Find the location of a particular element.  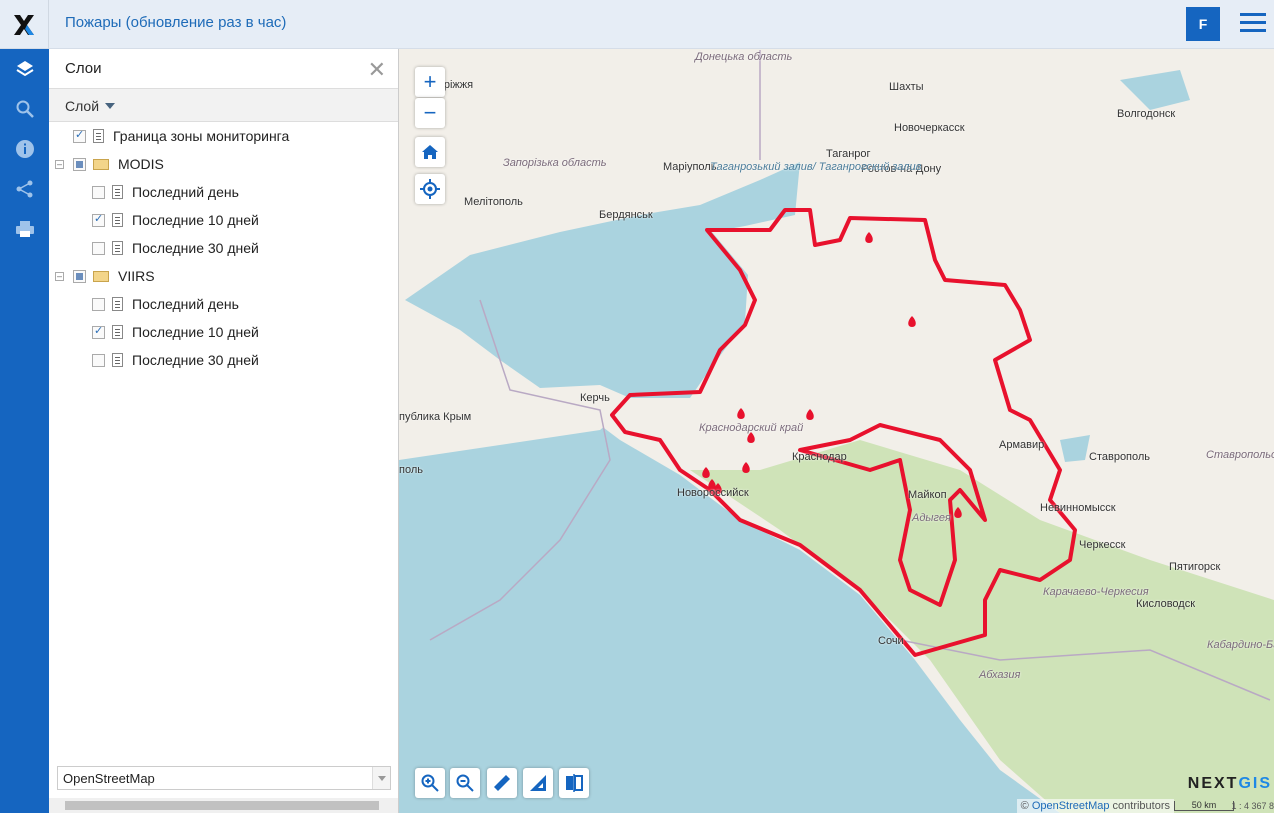

caret-down-icon is located at coordinates (110, 106).